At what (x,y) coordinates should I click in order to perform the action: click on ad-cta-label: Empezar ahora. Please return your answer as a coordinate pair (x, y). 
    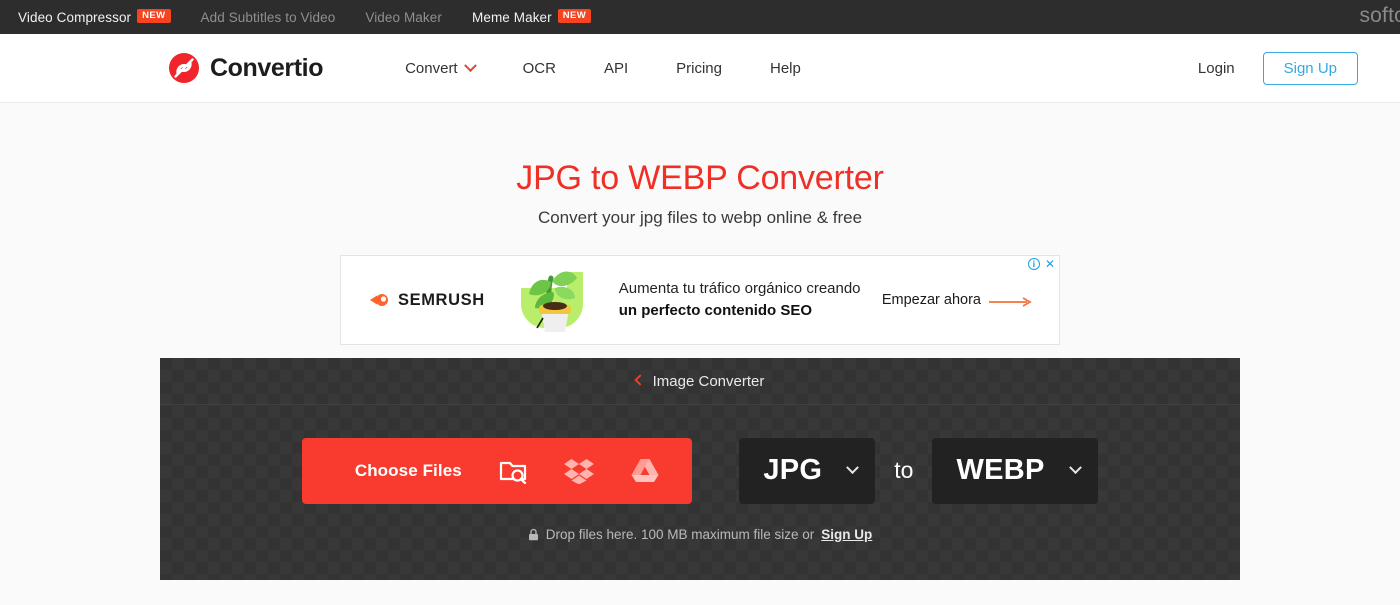
    Looking at the image, I should click on (931, 300).